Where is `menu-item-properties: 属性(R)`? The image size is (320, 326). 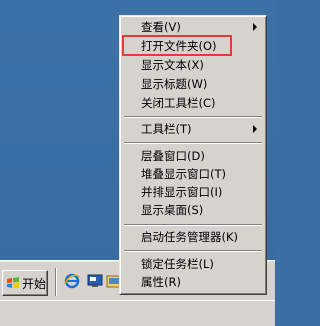 menu-item-properties: 属性(R) is located at coordinates (193, 282).